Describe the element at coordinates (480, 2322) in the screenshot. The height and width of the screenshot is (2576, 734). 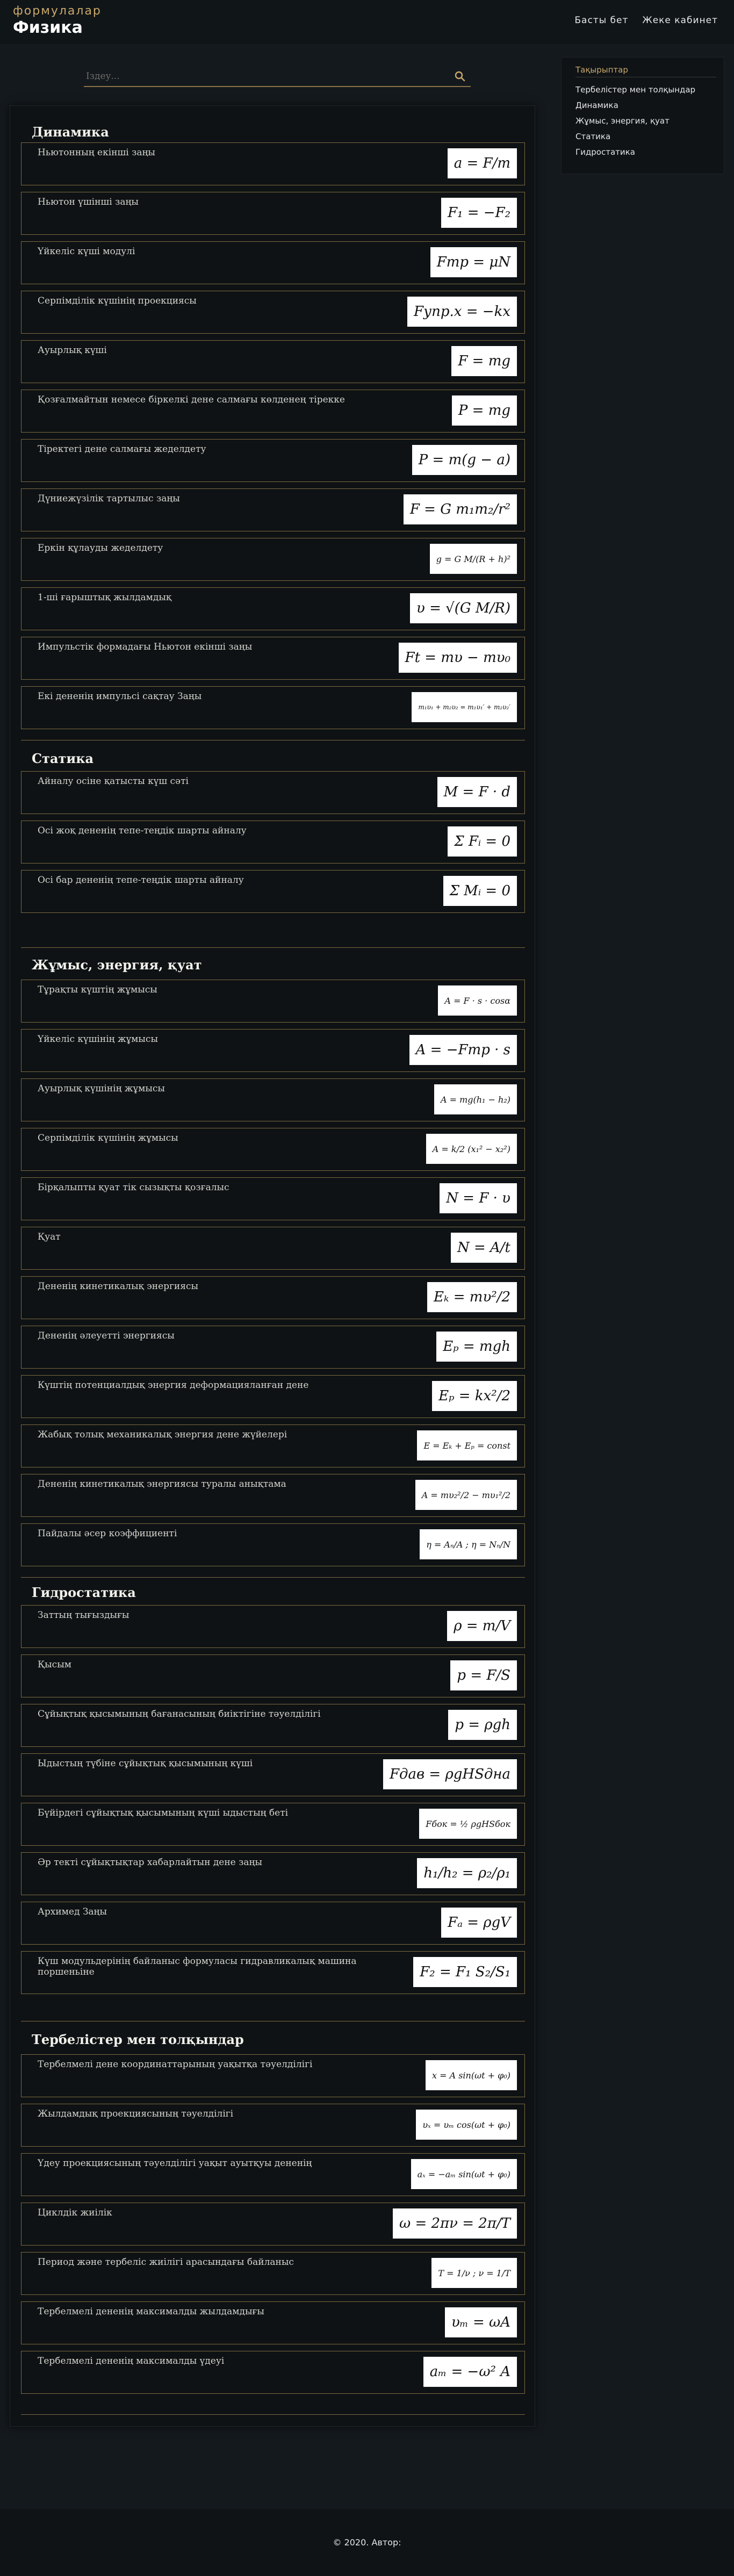
I see `formula-image: υₘ = ωA` at that location.